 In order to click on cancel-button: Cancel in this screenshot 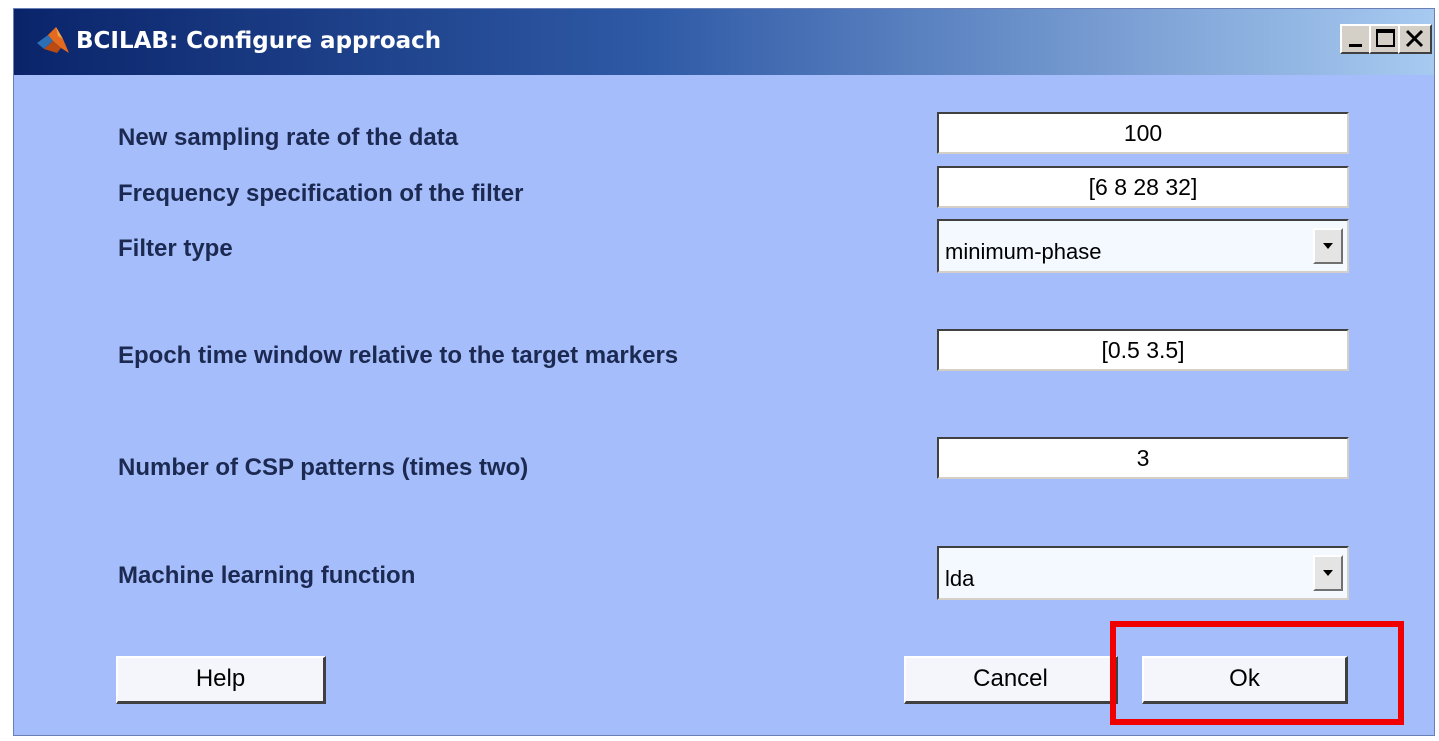, I will do `click(1011, 680)`.